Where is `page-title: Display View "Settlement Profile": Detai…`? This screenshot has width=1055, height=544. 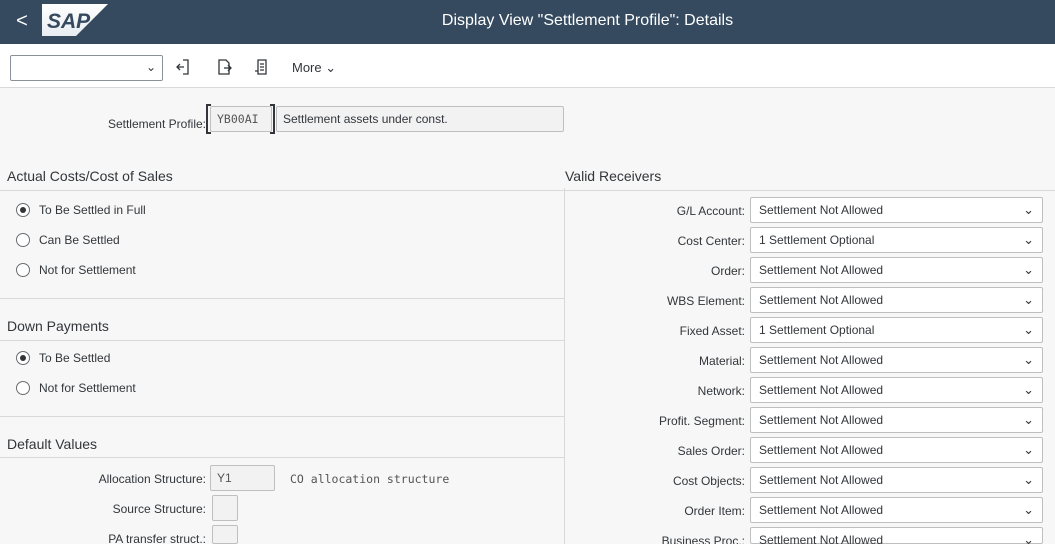 page-title: Display View "Settlement Profile": Detai… is located at coordinates (587, 20).